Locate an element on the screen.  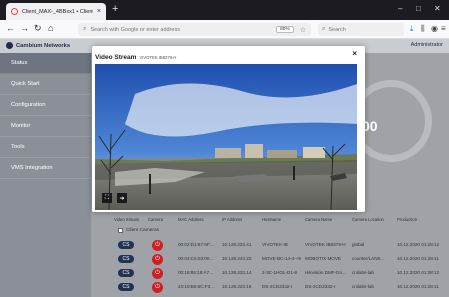
ip-cell: 10.128.223.20 is located at coordinates (237, 258).